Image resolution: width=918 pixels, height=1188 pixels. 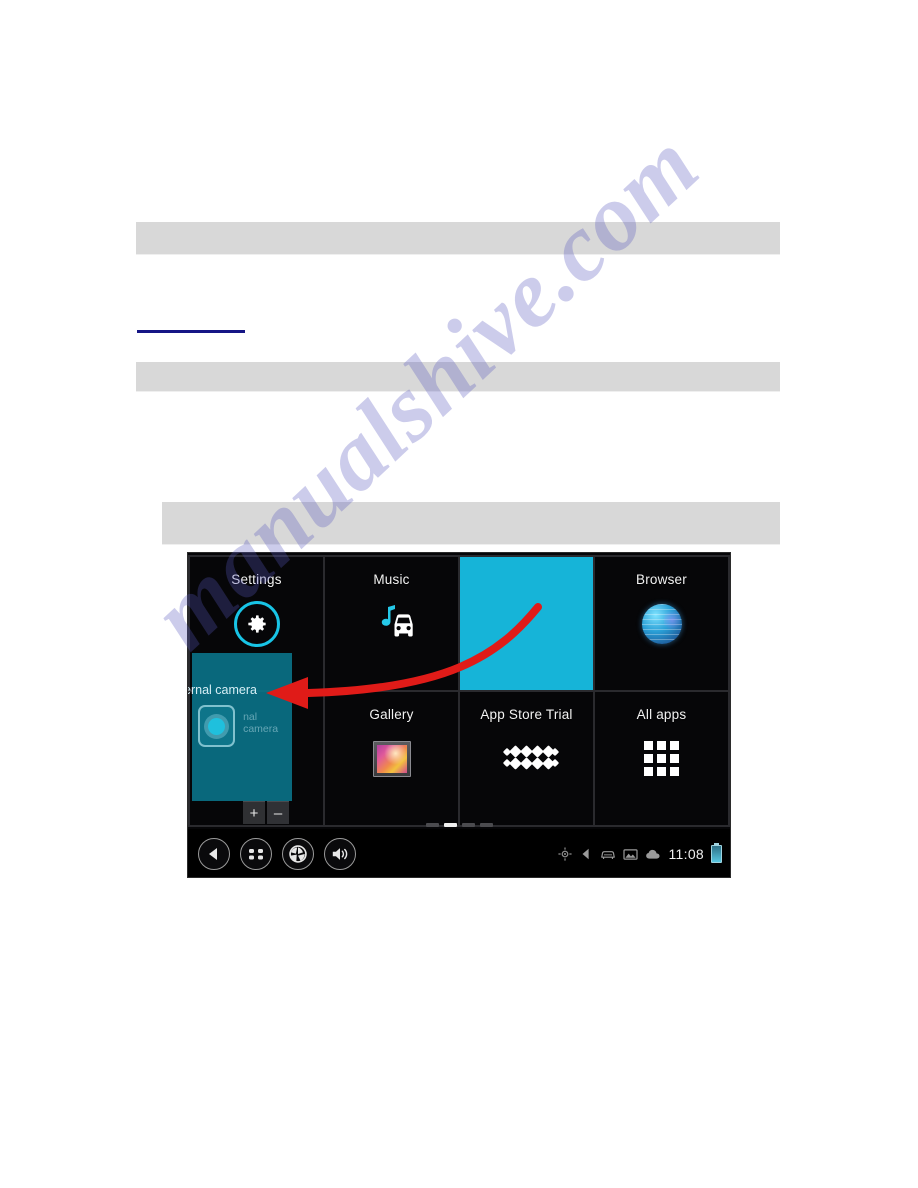 What do you see at coordinates (214, 854) in the screenshot?
I see `back-icon` at bounding box center [214, 854].